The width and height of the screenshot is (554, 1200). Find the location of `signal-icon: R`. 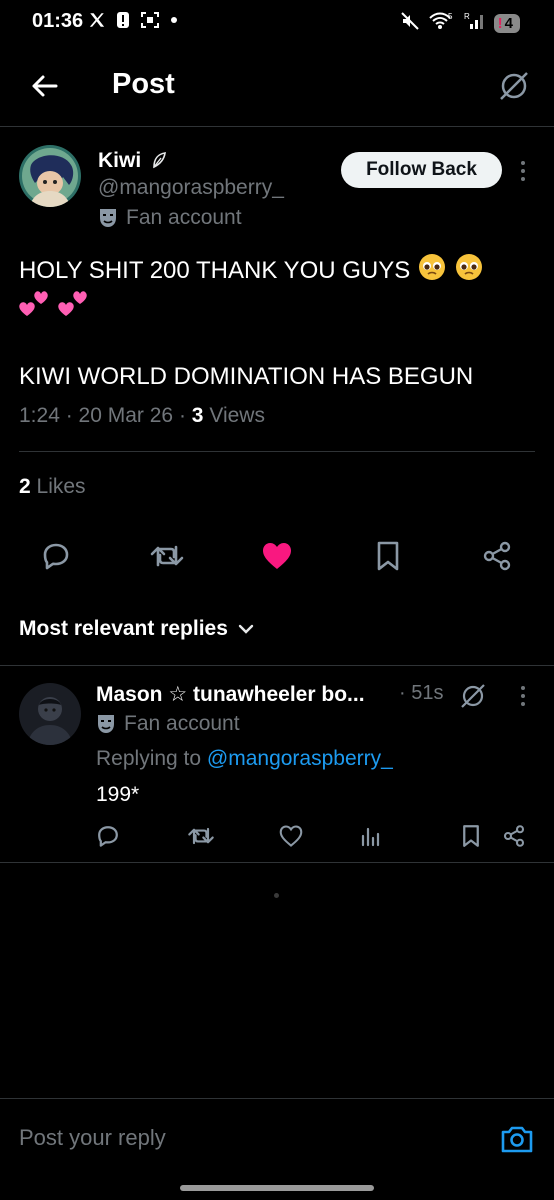

signal-icon: R is located at coordinates (475, 23).